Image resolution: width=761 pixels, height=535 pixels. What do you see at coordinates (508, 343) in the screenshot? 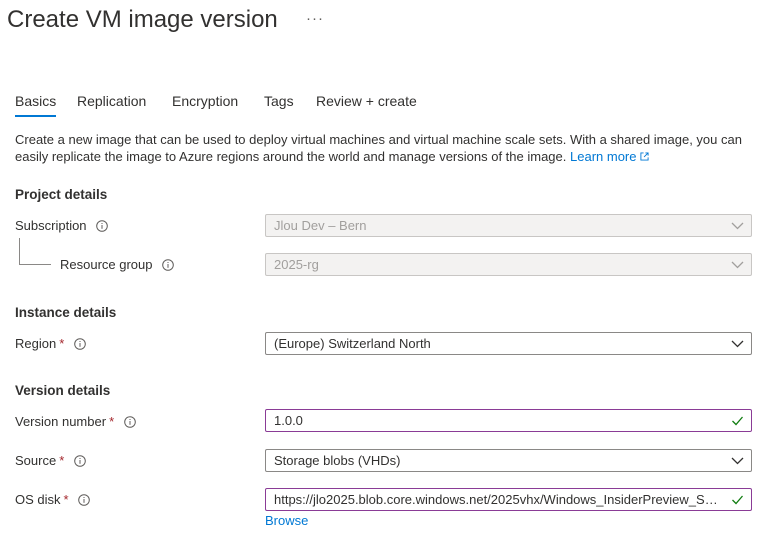
I see `region-select: (Europe) Switzerland North` at bounding box center [508, 343].